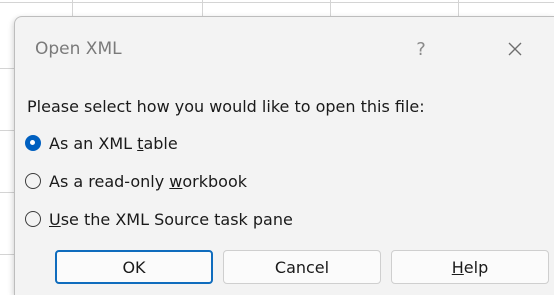  What do you see at coordinates (78, 49) in the screenshot?
I see `dialog-title: Open XML` at bounding box center [78, 49].